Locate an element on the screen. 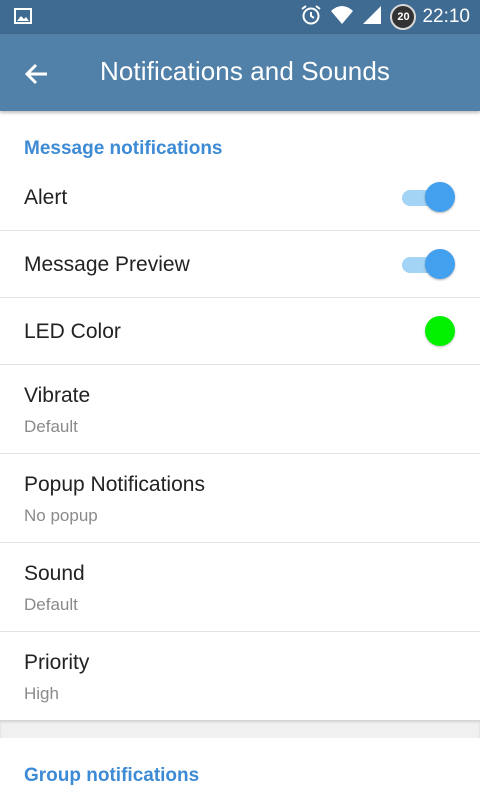  section-header-message-notifications: Message notifications is located at coordinates (123, 148).